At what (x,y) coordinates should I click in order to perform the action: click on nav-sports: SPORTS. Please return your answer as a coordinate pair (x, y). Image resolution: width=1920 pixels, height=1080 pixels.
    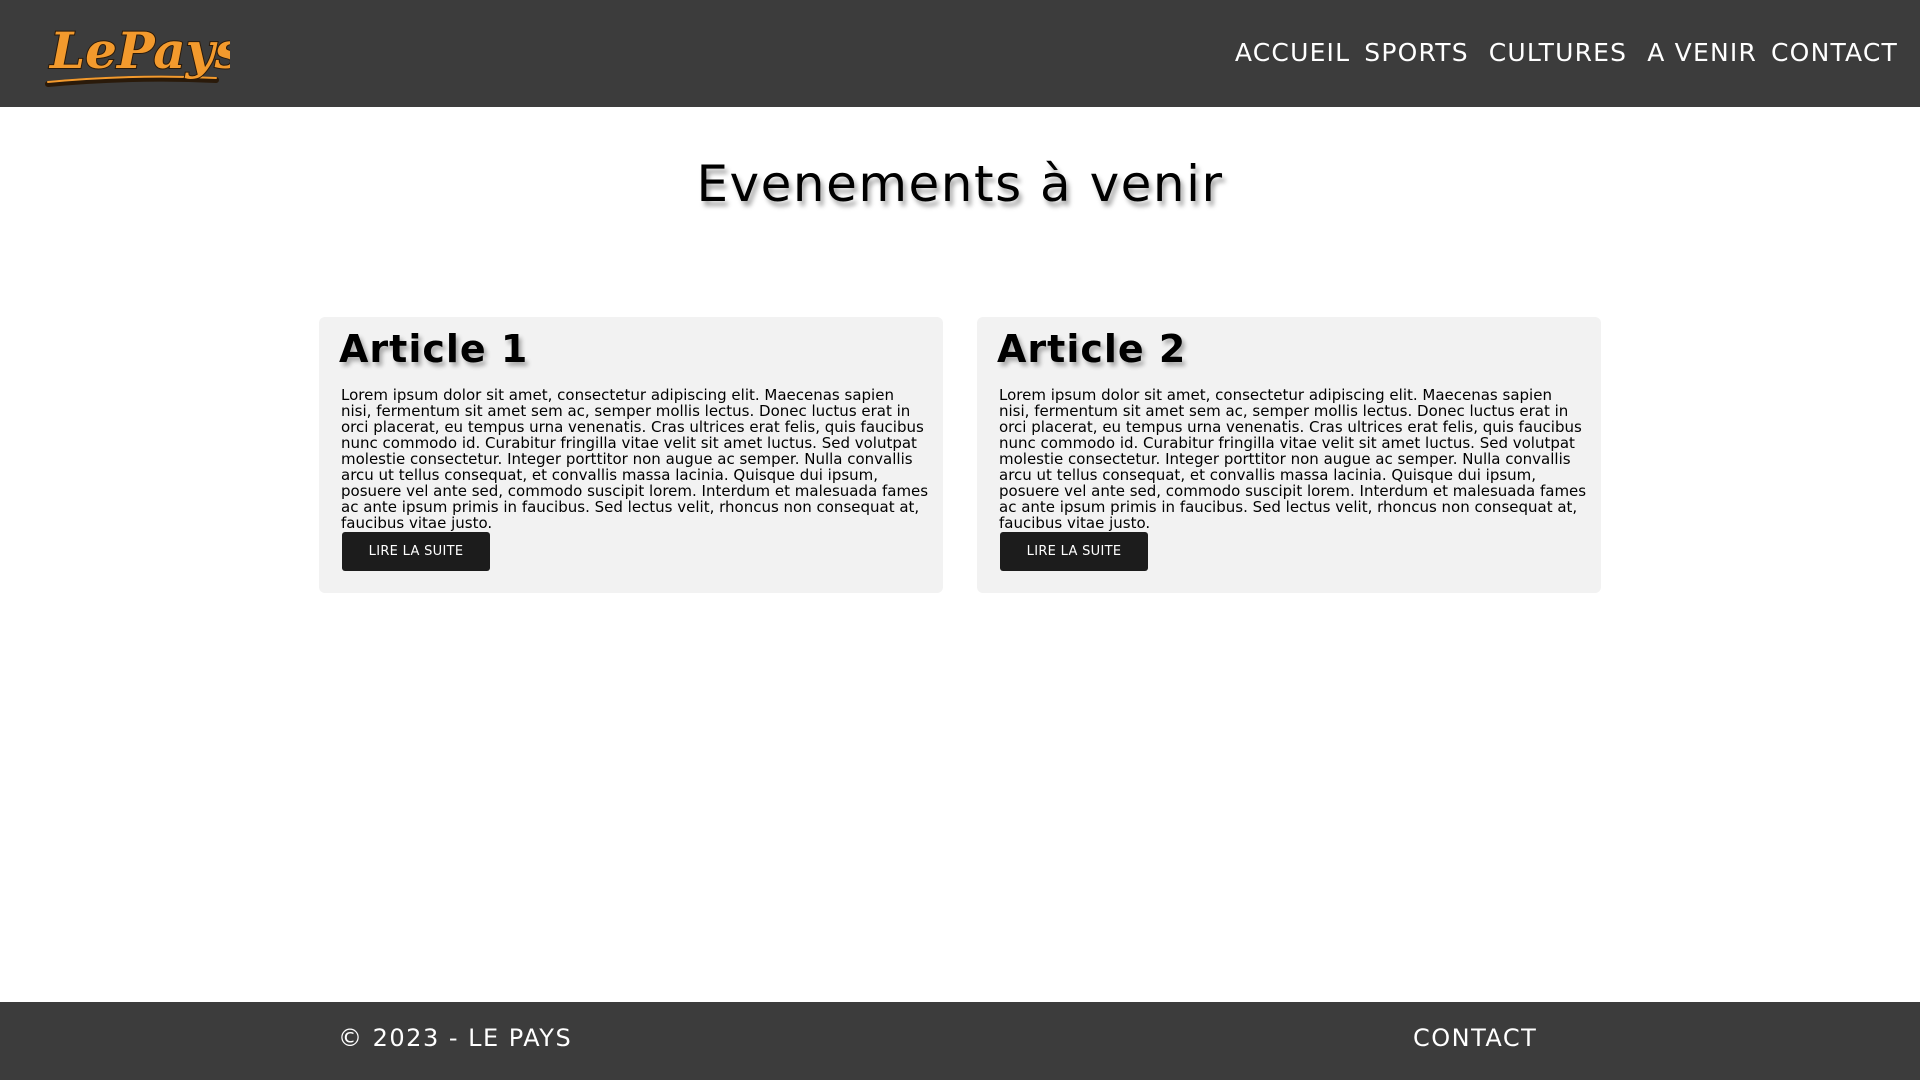
    Looking at the image, I should click on (1416, 53).